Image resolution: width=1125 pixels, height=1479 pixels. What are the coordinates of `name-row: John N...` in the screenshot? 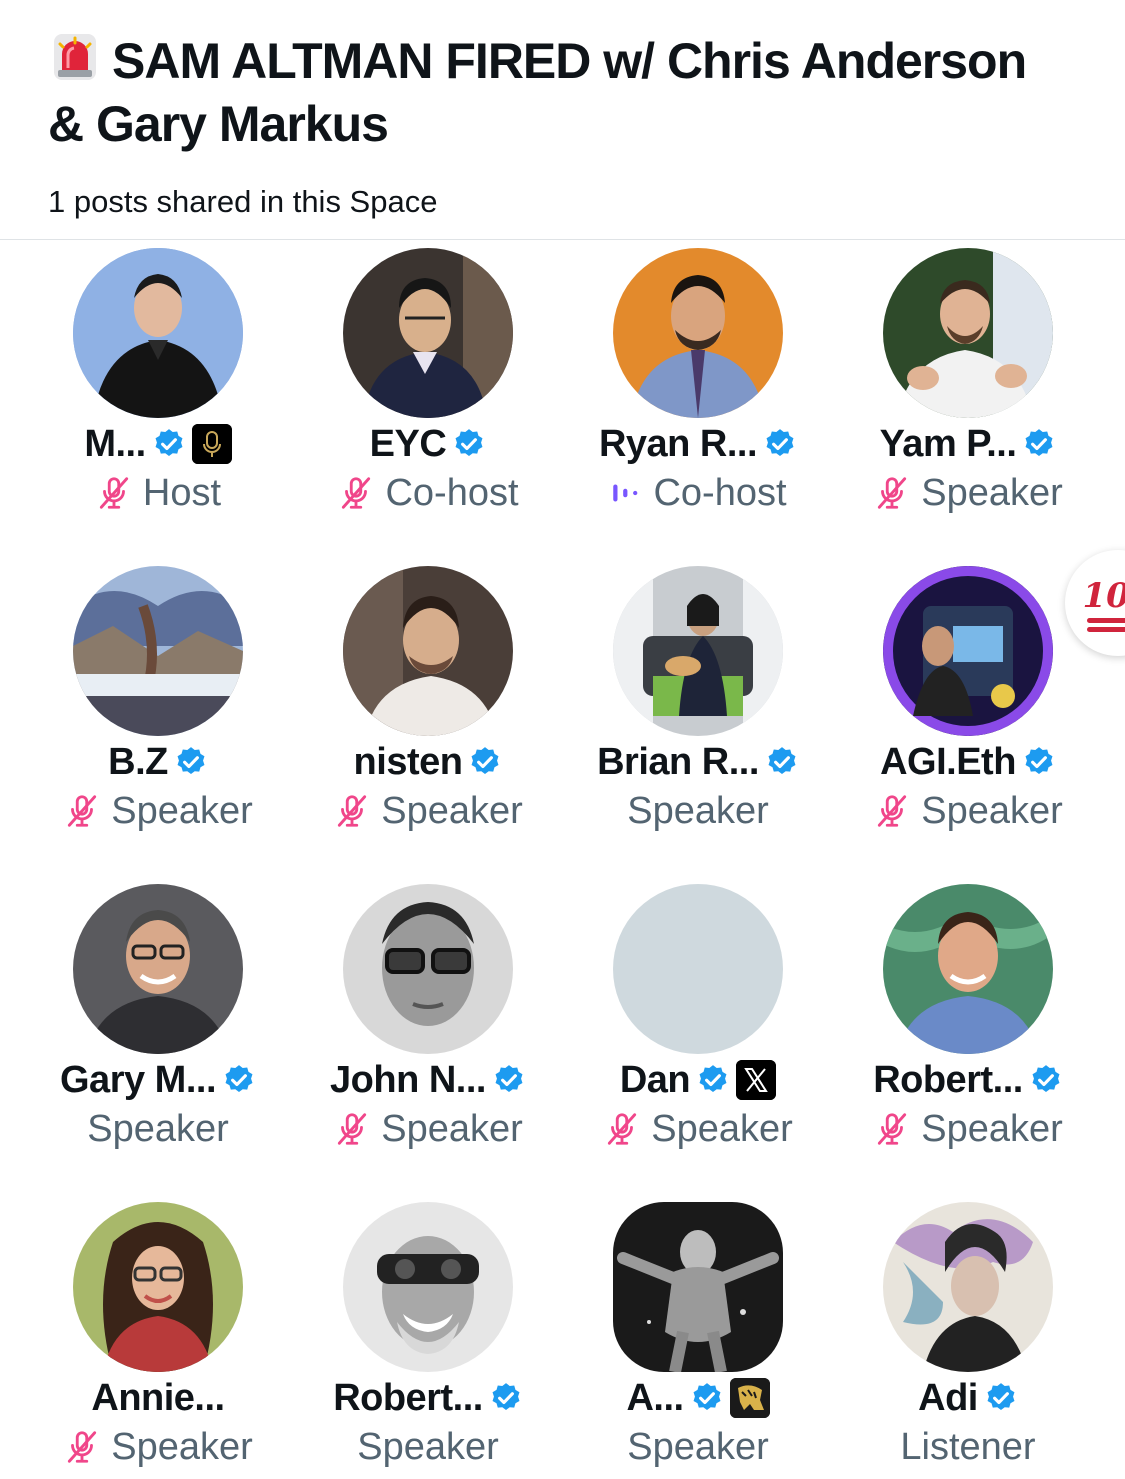 It's located at (428, 1080).